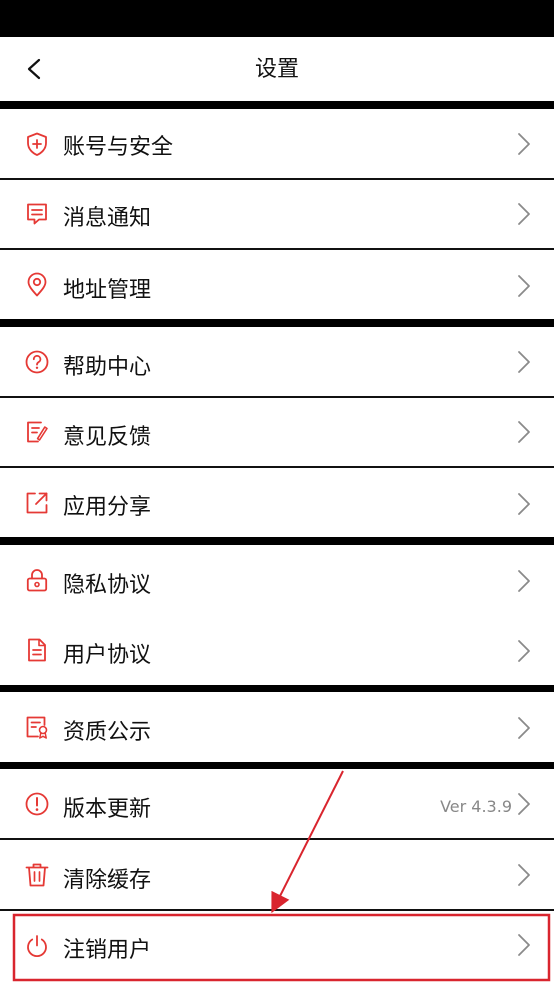 Image resolution: width=554 pixels, height=985 pixels. What do you see at coordinates (107, 732) in the screenshot?
I see `settings-item-label: 资质公示` at bounding box center [107, 732].